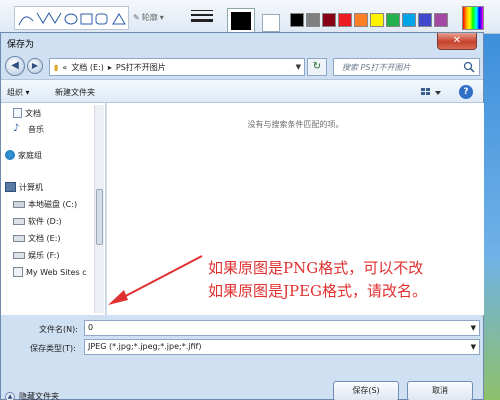 This screenshot has height=400, width=500. What do you see at coordinates (282, 347) in the screenshot?
I see `save-type-select: JPEG (*.jpg;*.jpeg;*.jpe;*.jfif) ▼` at bounding box center [282, 347].